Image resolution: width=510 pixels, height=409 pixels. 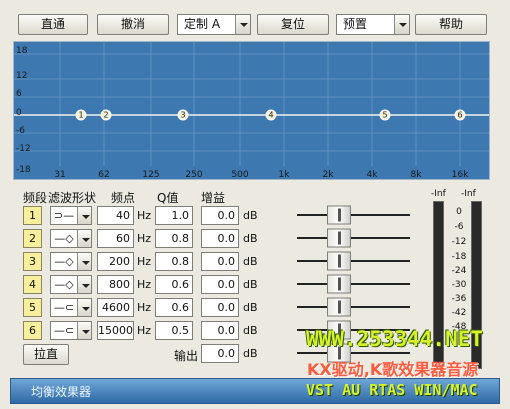 I want to click on x-tick-label: 125, so click(x=151, y=175).